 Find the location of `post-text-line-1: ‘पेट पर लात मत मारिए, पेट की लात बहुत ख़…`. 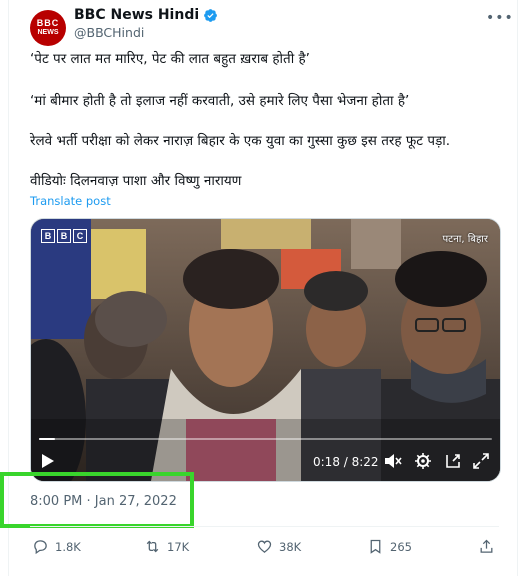

post-text-line-1: ‘पेट पर लात मत मारिए, पेट की लात बहुत ख़… is located at coordinates (170, 59).